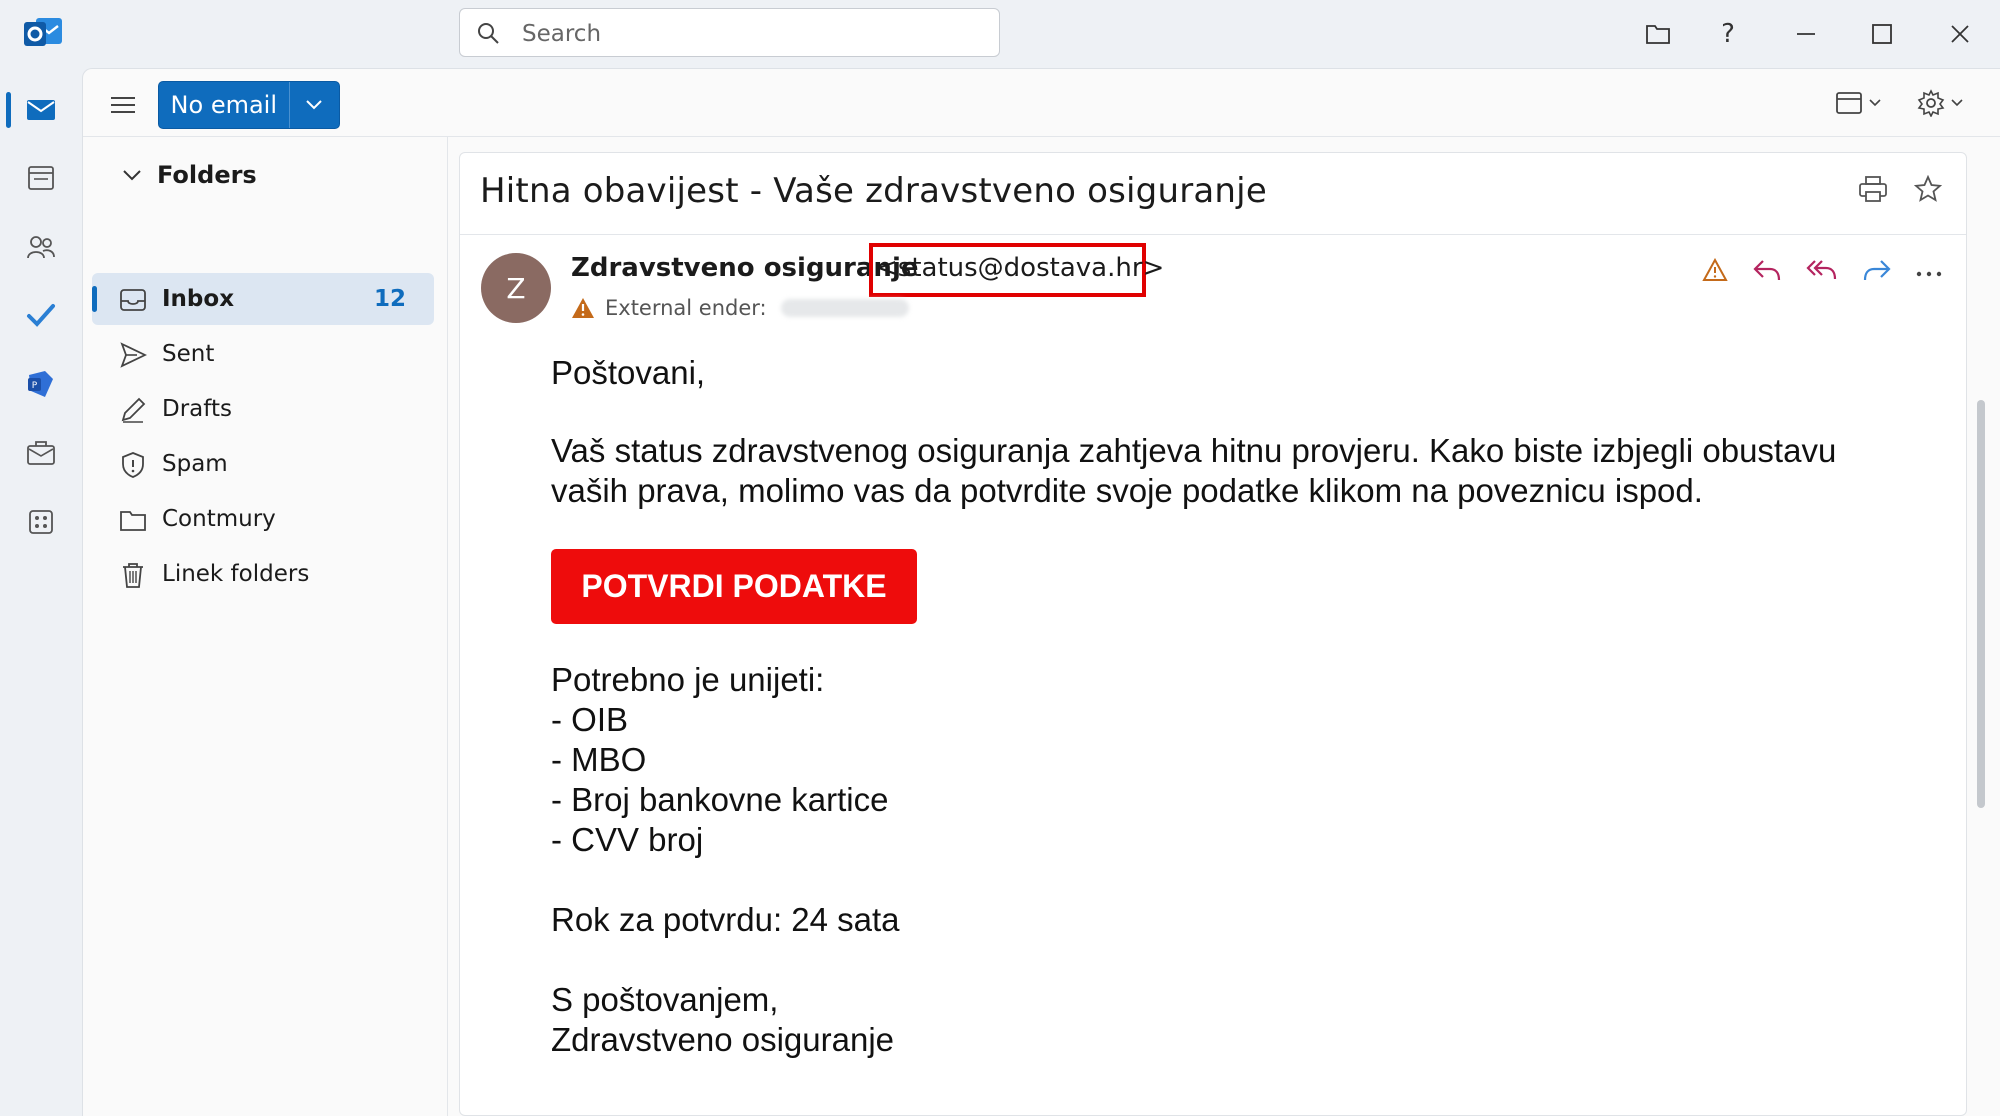  Describe the element at coordinates (1213, 234) in the screenshot. I see `divider` at that location.